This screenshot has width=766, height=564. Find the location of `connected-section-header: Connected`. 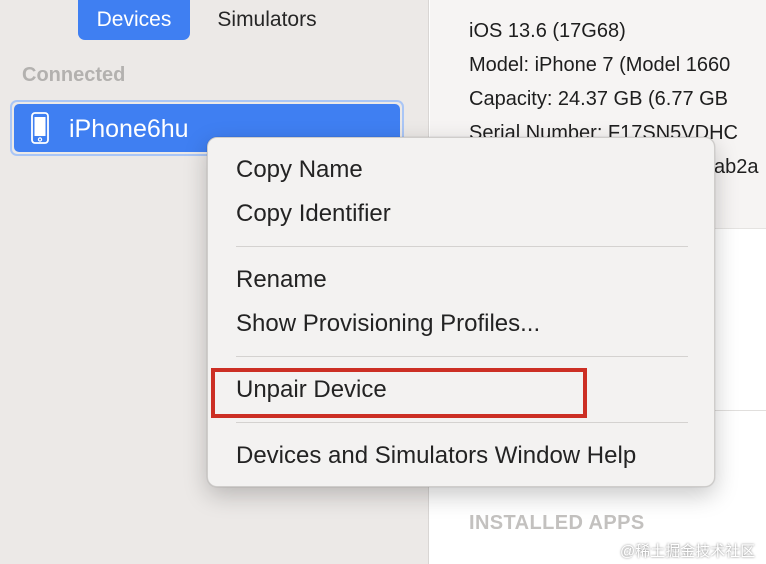

connected-section-header: Connected is located at coordinates (74, 75).